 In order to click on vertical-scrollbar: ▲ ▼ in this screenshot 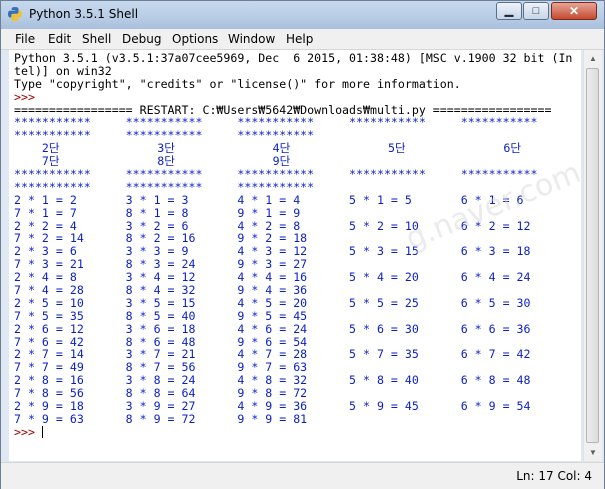, I will do `click(592, 255)`.